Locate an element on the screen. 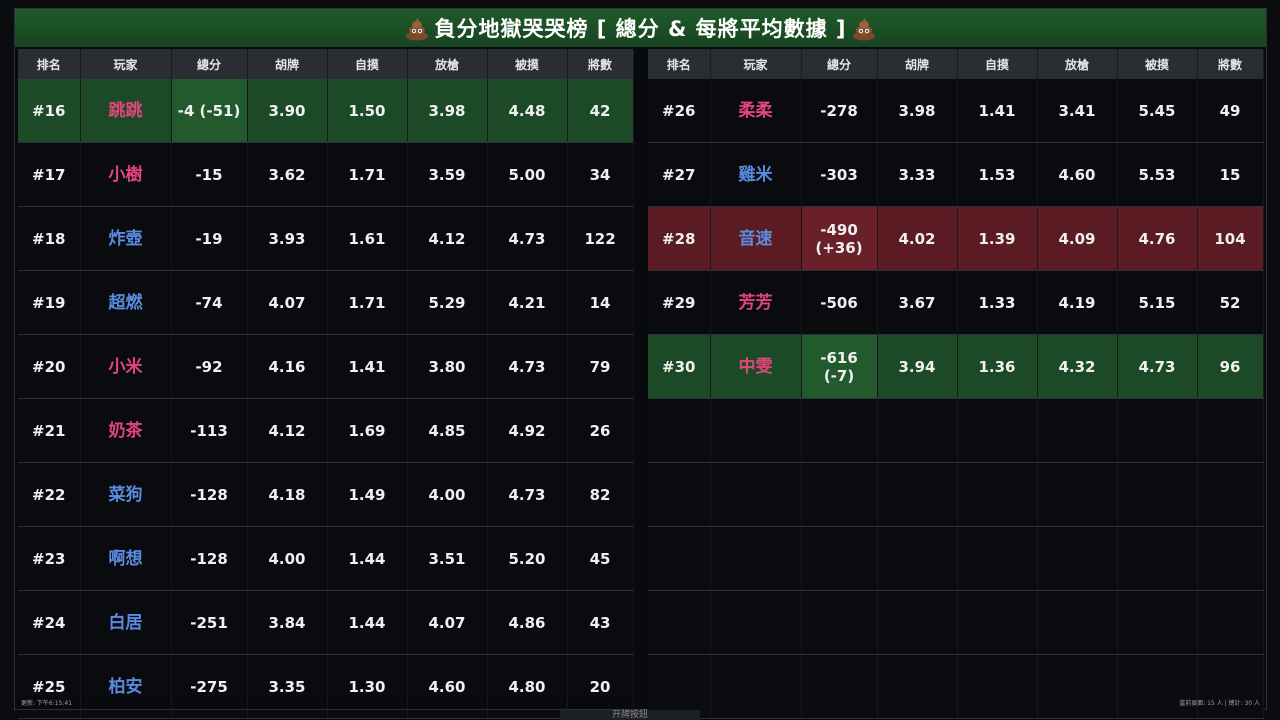 This screenshot has height=720, width=1280. total-cell: -19 is located at coordinates (209, 238).